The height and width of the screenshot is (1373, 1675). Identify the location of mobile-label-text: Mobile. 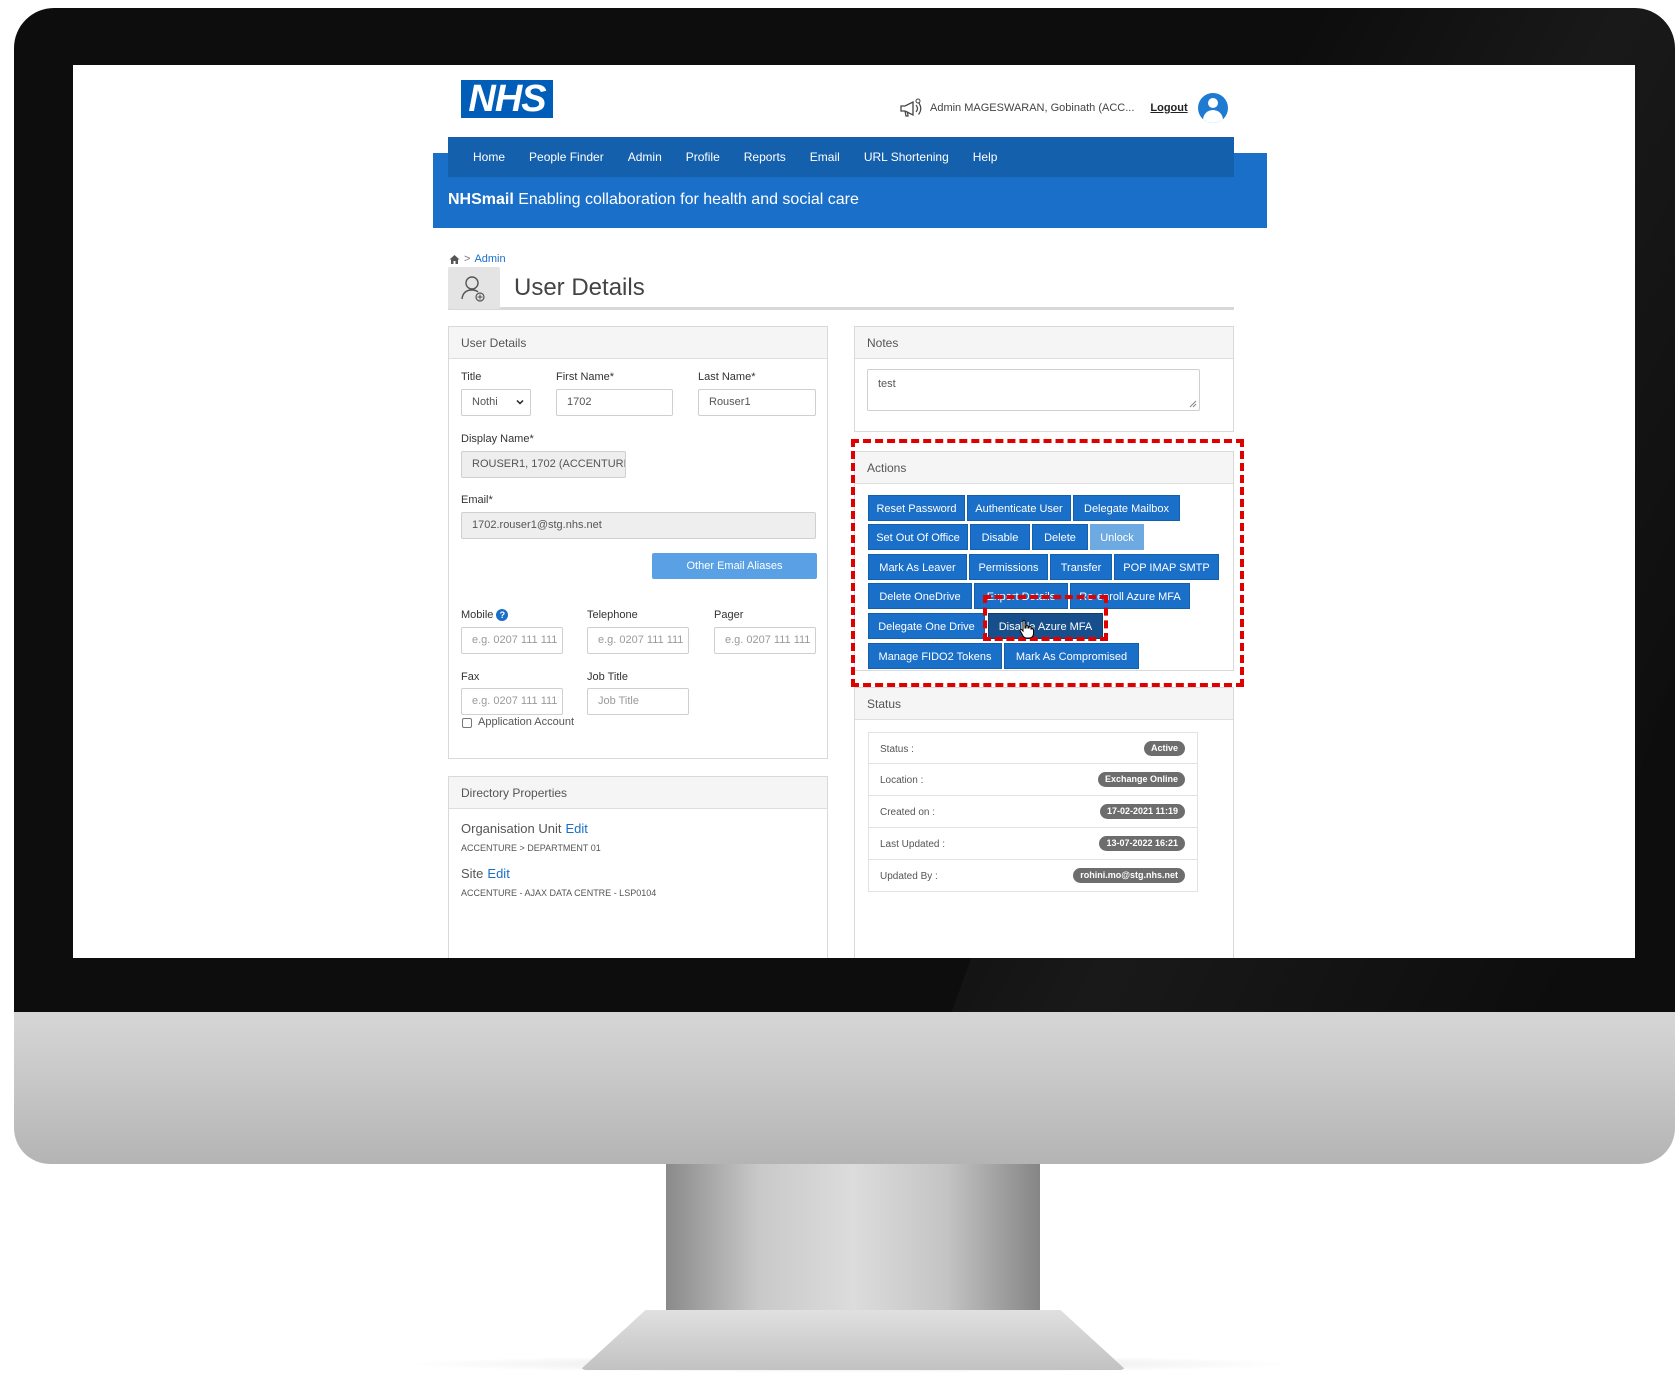
(477, 615).